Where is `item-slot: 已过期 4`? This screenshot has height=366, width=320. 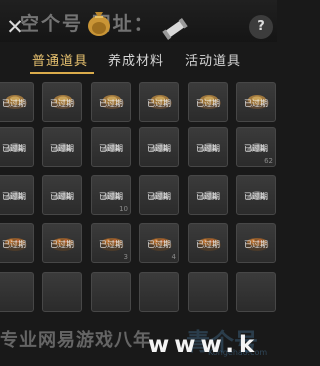
item-slot: 已过期 4 is located at coordinates (159, 243).